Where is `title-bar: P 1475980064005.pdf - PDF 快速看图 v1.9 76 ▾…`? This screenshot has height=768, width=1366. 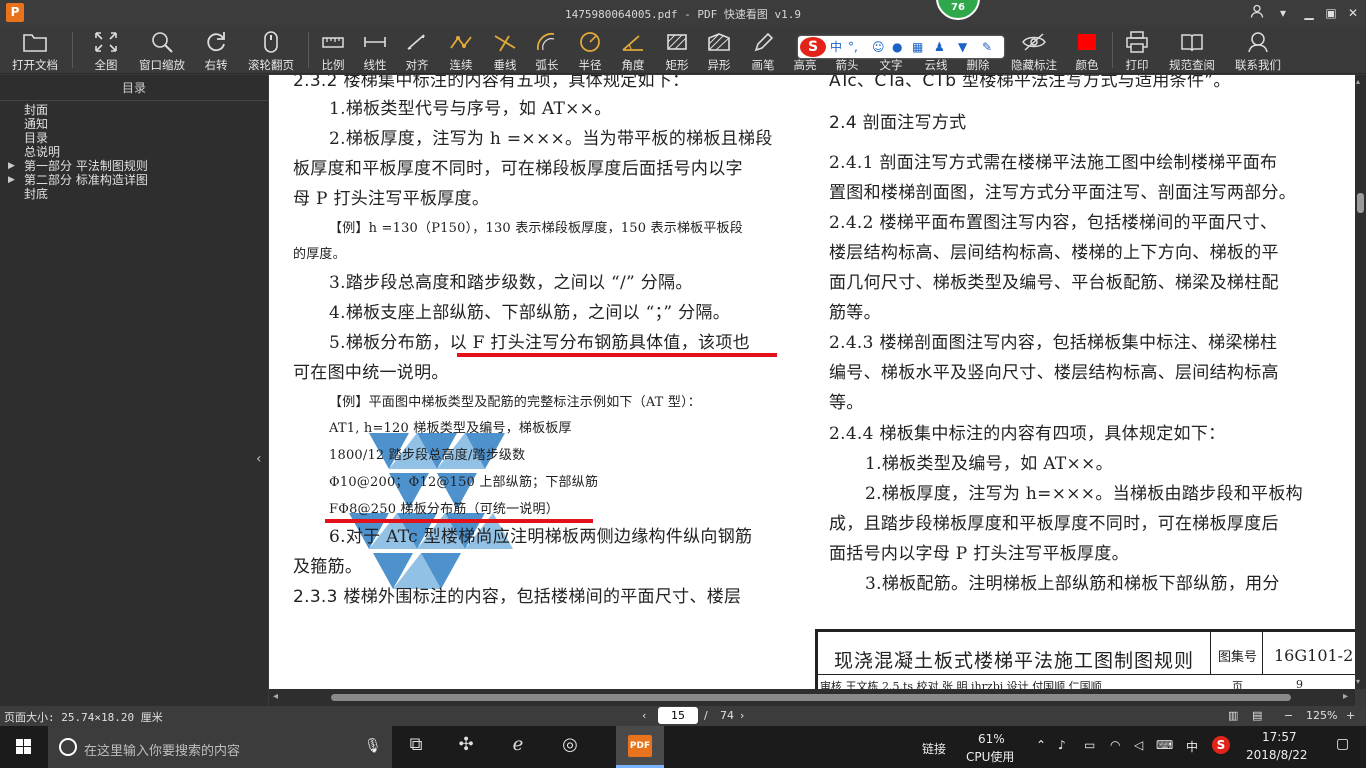
title-bar: P 1475980064005.pdf - PDF 快速看图 v1.9 76 ▾… is located at coordinates (683, 13).